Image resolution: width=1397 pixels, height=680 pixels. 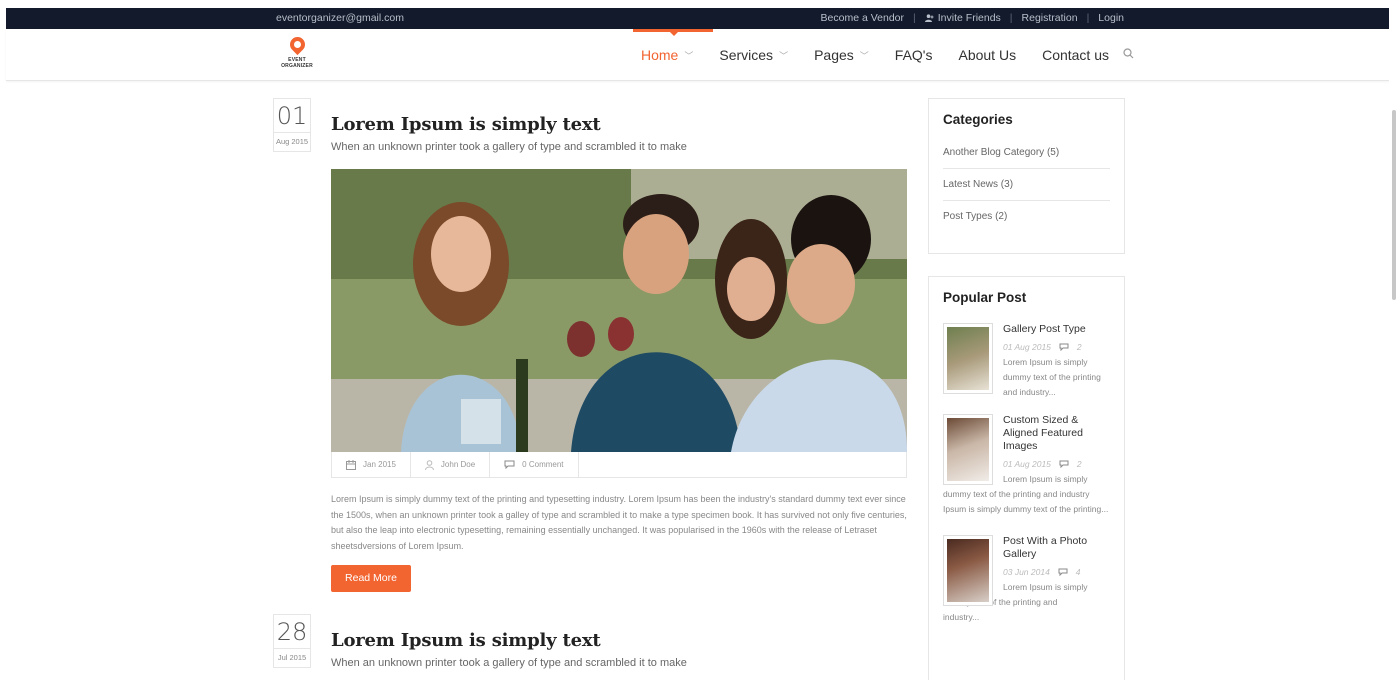 What do you see at coordinates (458, 464) in the screenshot?
I see `meta-author-text: John Doe` at bounding box center [458, 464].